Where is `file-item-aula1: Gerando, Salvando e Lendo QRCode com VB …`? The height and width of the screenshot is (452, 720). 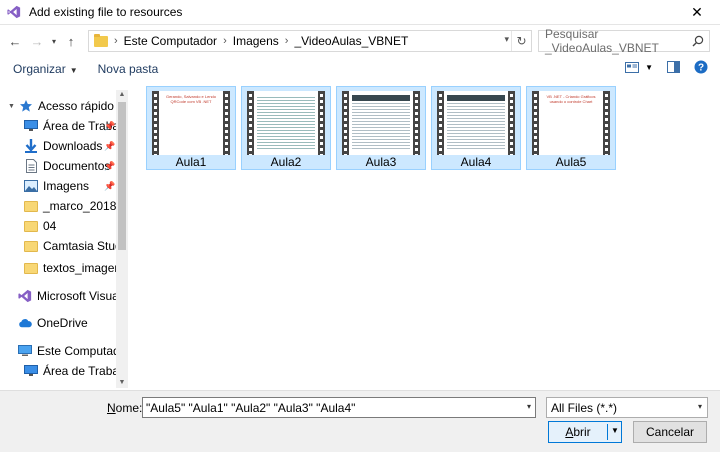
file-item-aula1: Gerando, Salvando e Lendo QRCode com VB … is located at coordinates (191, 128).